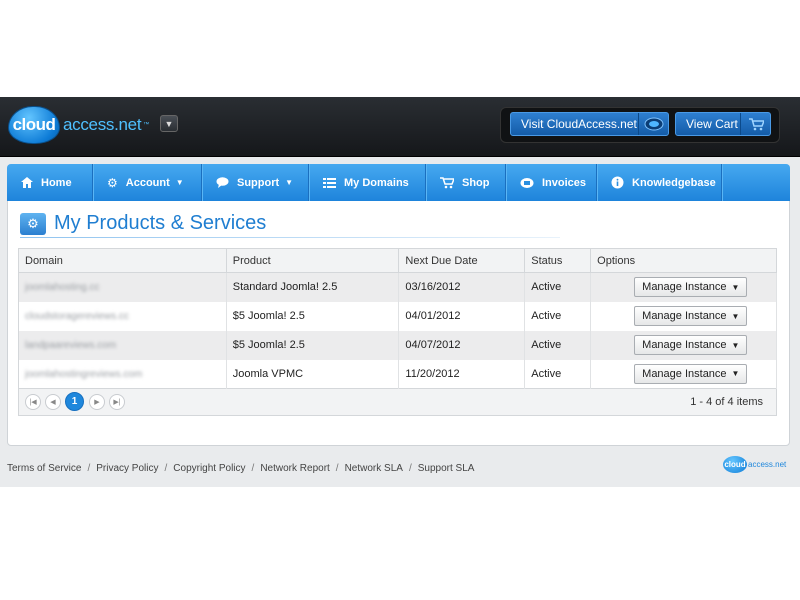 The image size is (800, 600). I want to click on logo: cloud access.net ™, so click(78, 125).